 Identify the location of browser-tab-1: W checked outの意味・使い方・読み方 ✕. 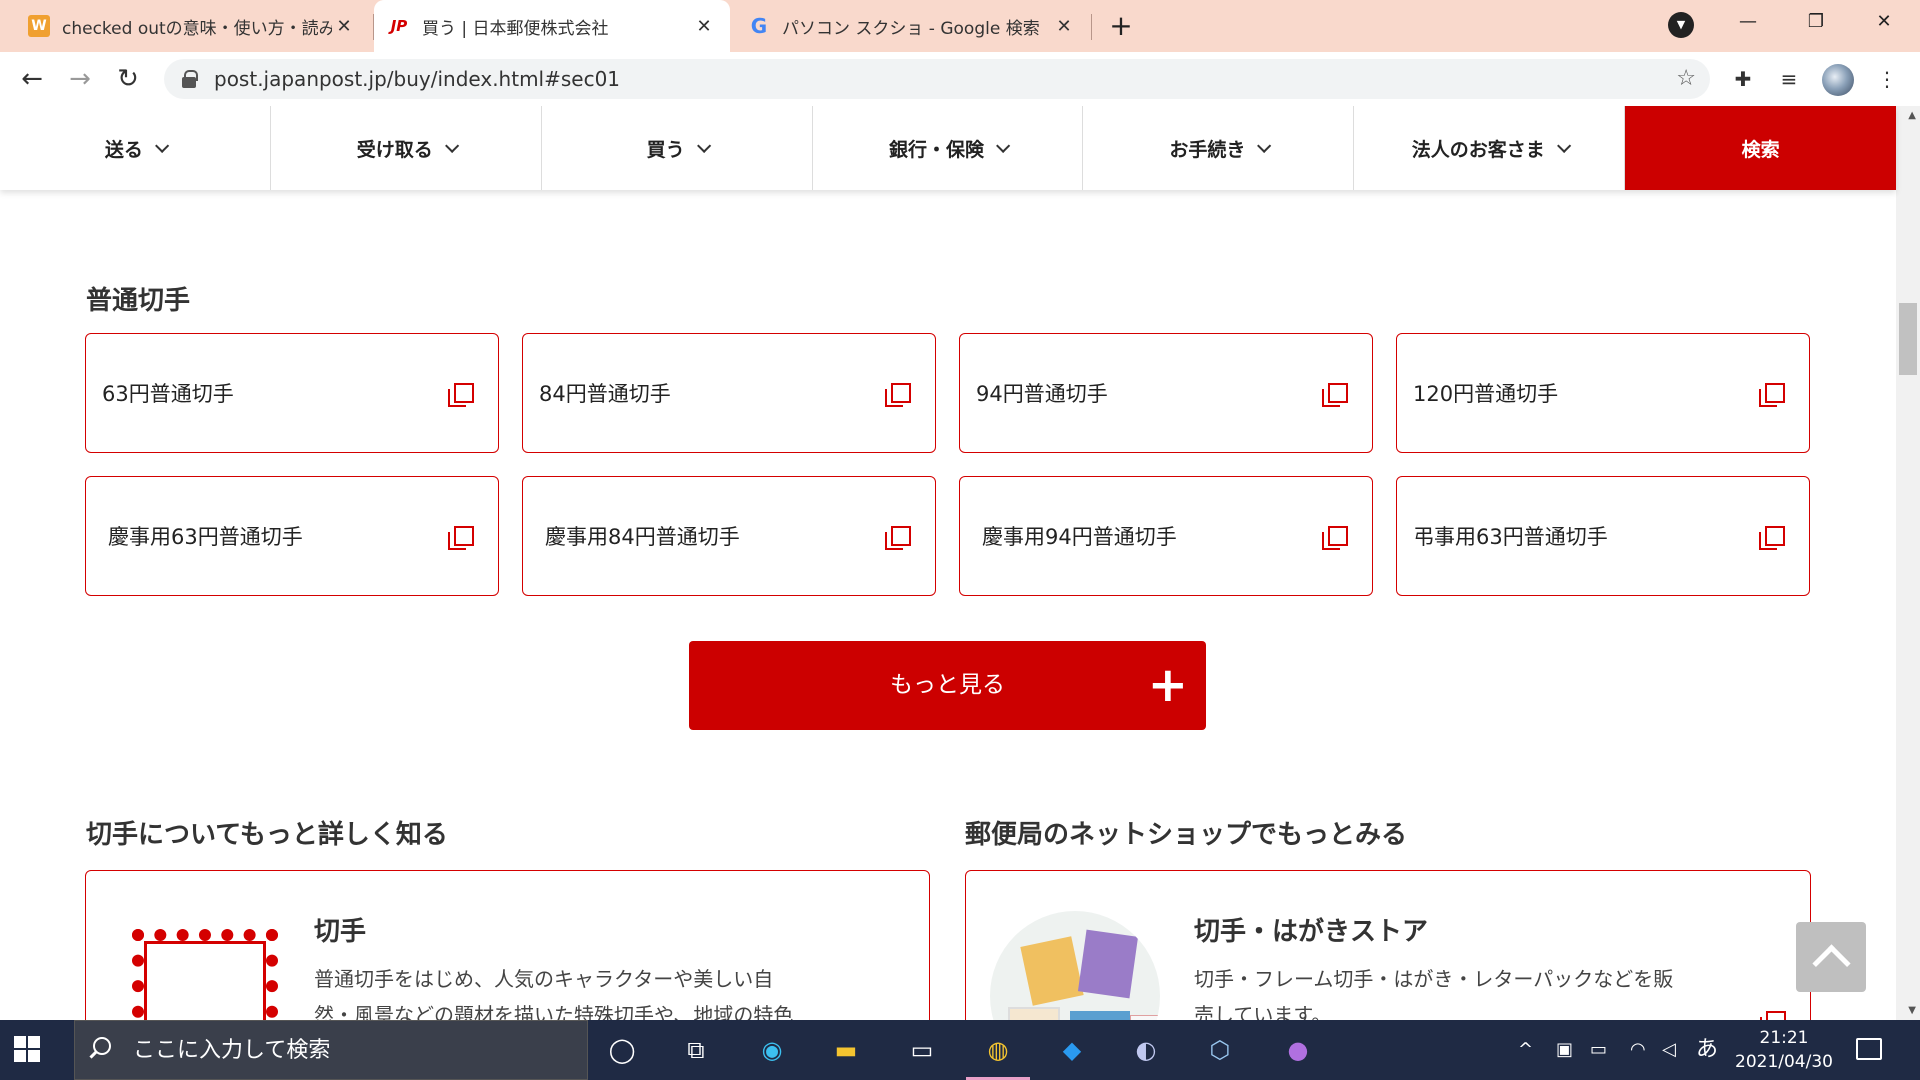
(192, 26).